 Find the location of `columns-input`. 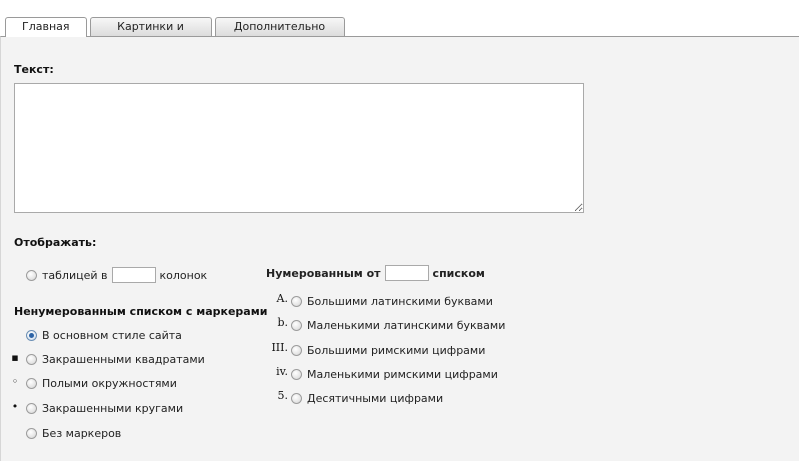

columns-input is located at coordinates (133, 275).